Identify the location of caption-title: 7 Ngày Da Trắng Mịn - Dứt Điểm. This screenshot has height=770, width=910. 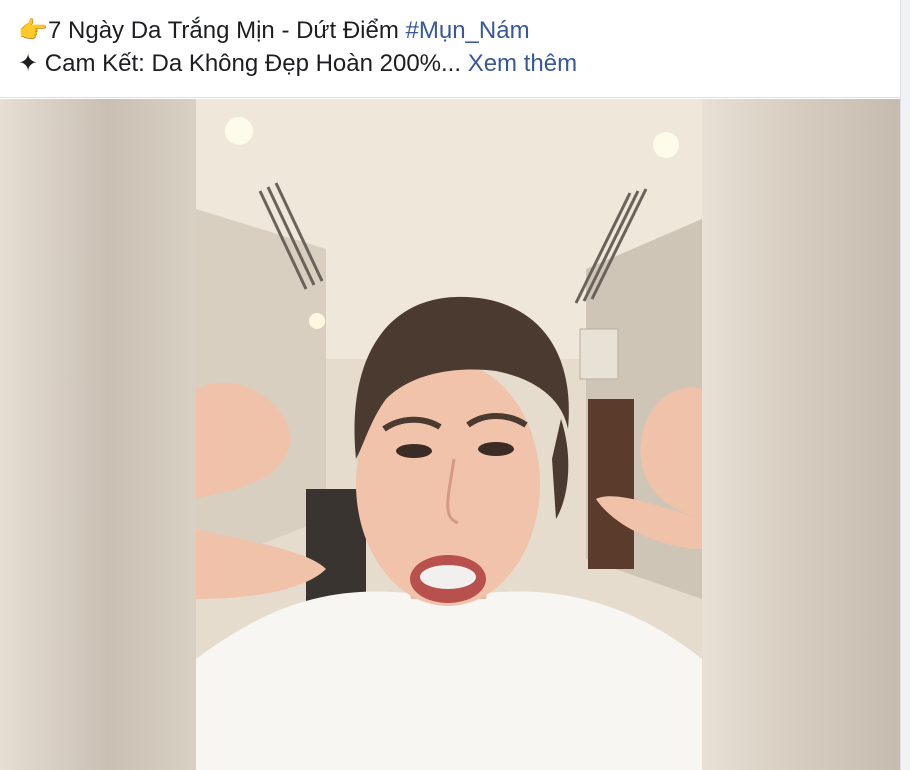
(227, 30).